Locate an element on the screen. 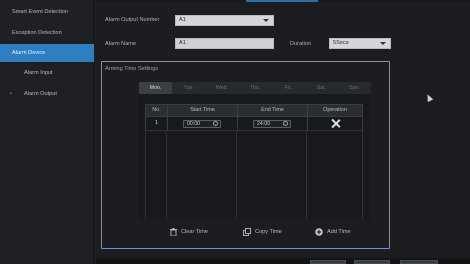 The height and width of the screenshot is (264, 470). alarm-name-value: A1 is located at coordinates (182, 43).